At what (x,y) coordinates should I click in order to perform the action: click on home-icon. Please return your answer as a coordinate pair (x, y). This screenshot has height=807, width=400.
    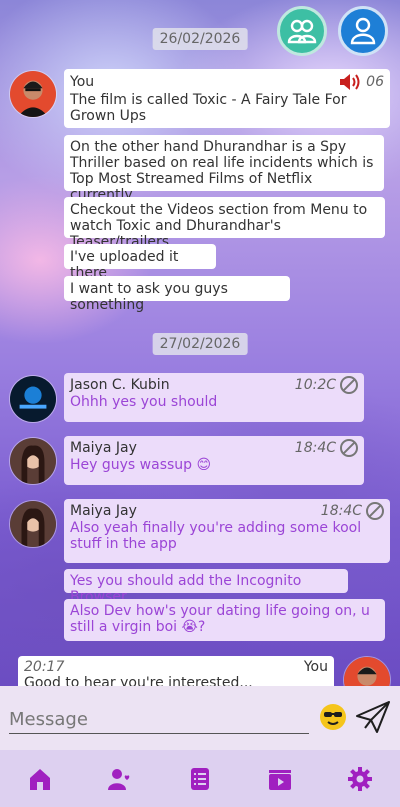
    Looking at the image, I should click on (40, 779).